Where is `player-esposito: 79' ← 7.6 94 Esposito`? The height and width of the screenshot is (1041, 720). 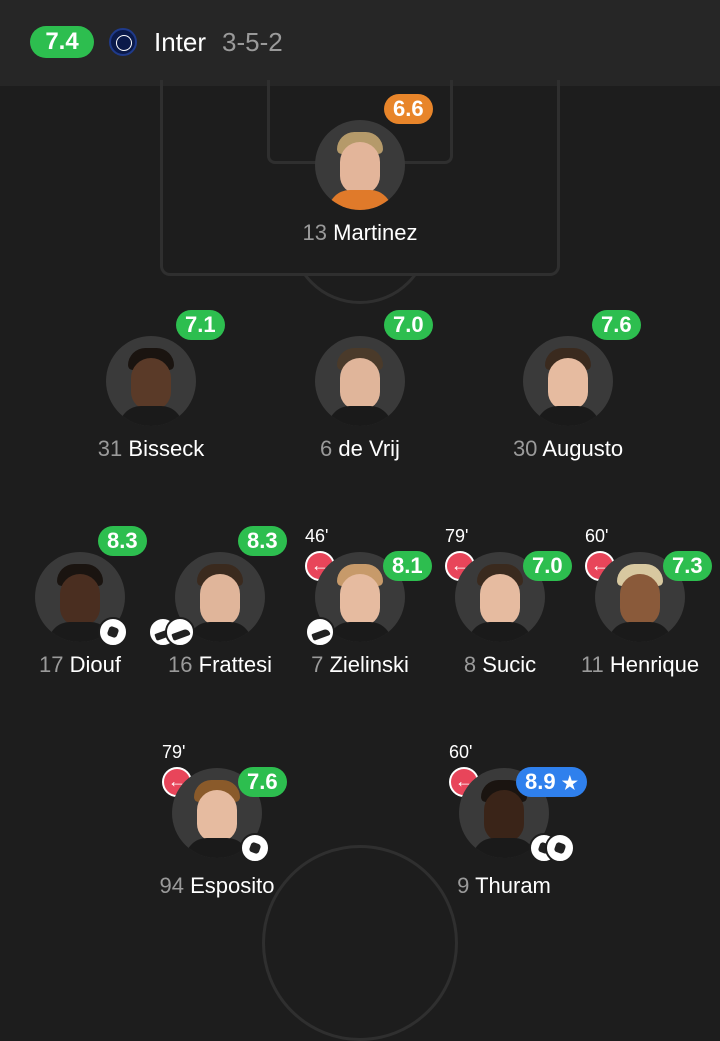 player-esposito: 79' ← 7.6 94 Esposito is located at coordinates (217, 842).